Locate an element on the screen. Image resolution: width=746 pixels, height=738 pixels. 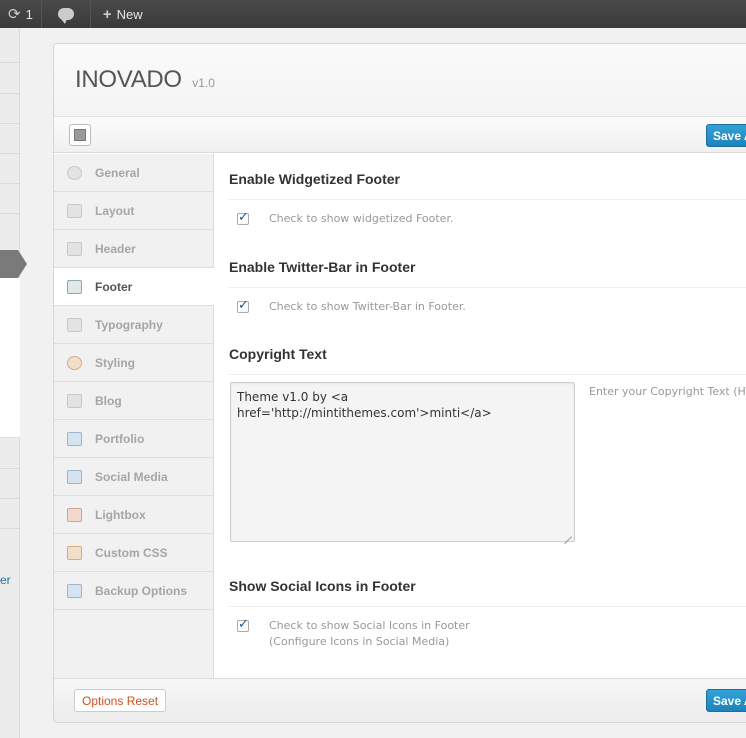
nav-item-social-media: Social Media is located at coordinates (133, 477).